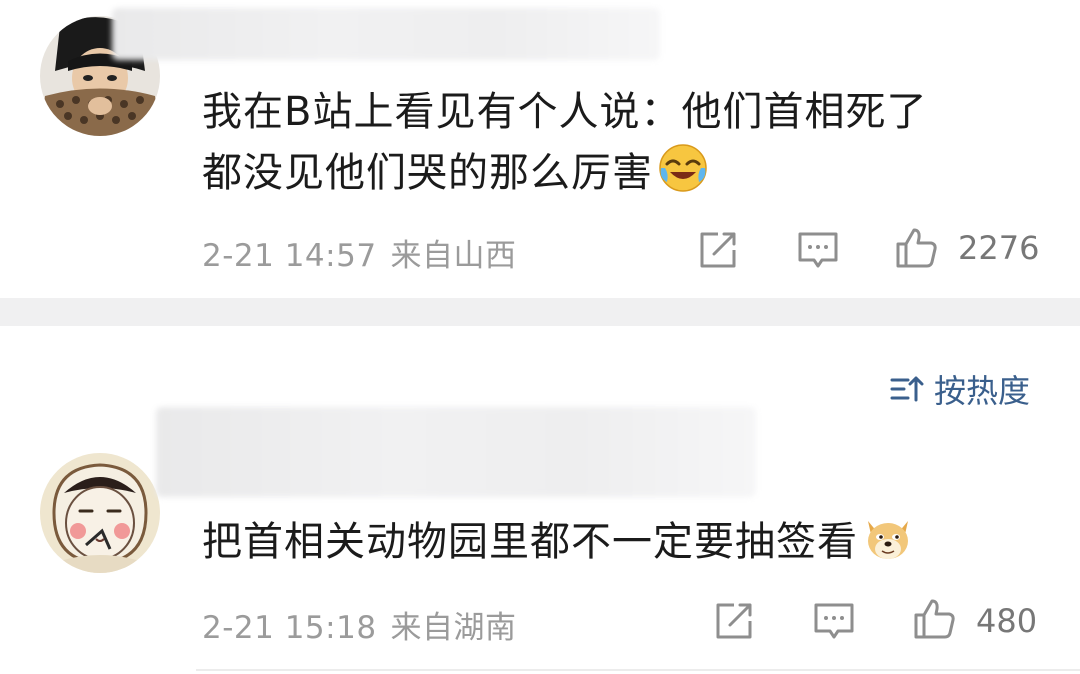 The width and height of the screenshot is (1080, 674). I want to click on laugh-cry-emoji, so click(683, 168).